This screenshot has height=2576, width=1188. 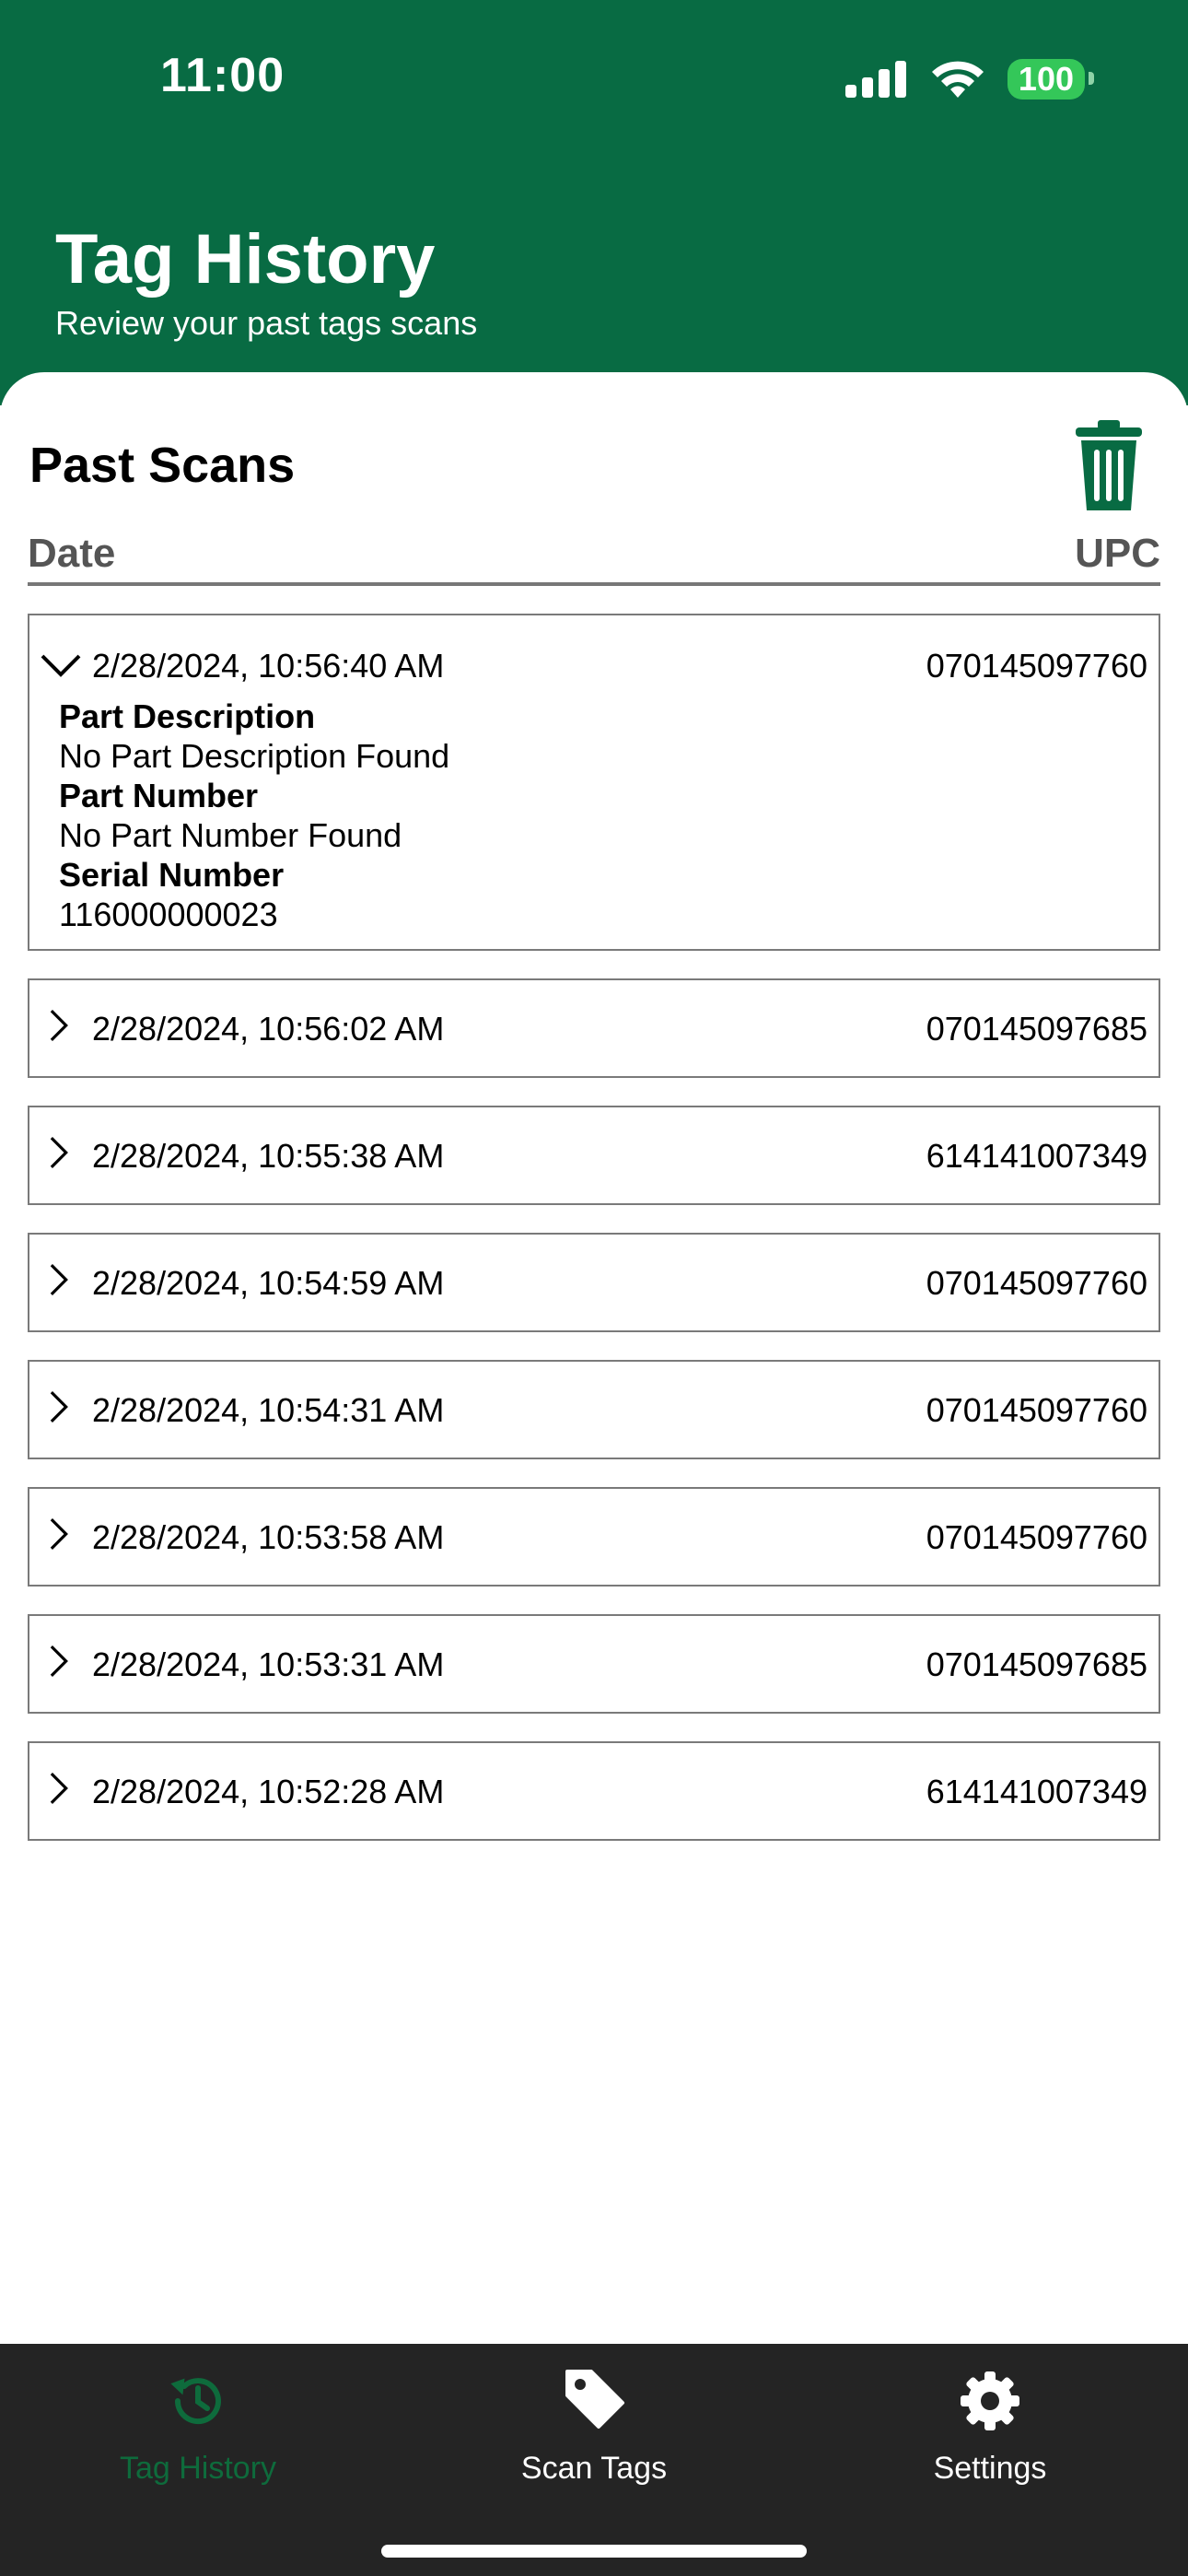 What do you see at coordinates (198, 2469) in the screenshot?
I see `tab-label: Tag History` at bounding box center [198, 2469].